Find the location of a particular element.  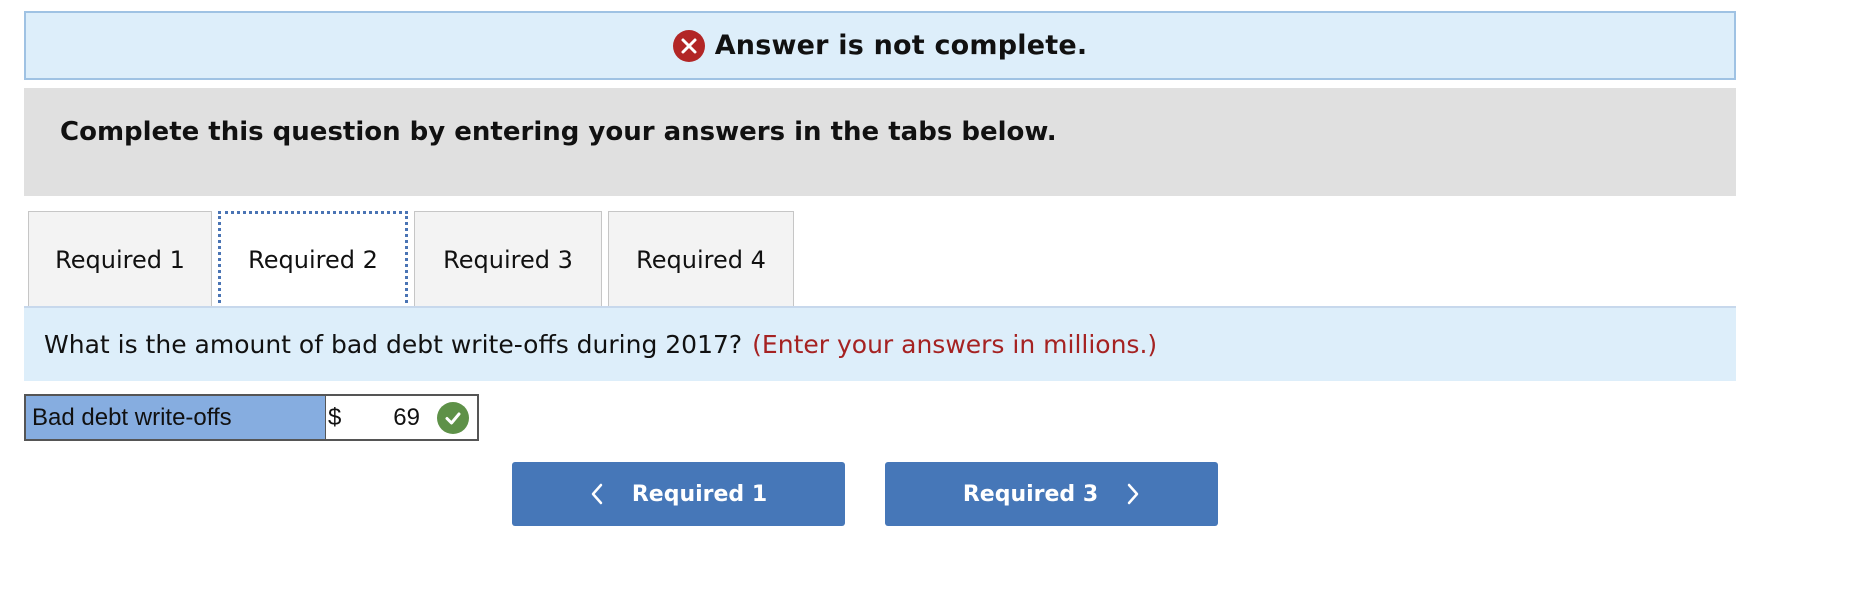

status-banner: Answer is not complete. is located at coordinates (880, 45).